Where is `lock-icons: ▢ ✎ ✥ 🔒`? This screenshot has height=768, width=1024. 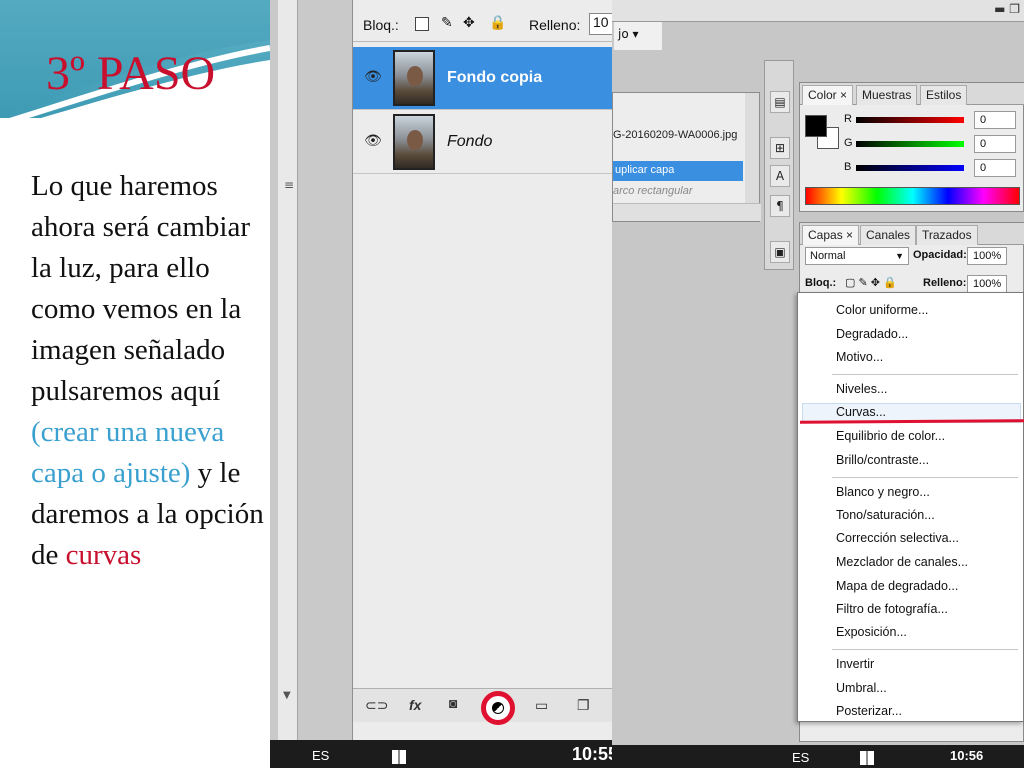
lock-icons: ▢ ✎ ✥ 🔒 is located at coordinates (871, 282).